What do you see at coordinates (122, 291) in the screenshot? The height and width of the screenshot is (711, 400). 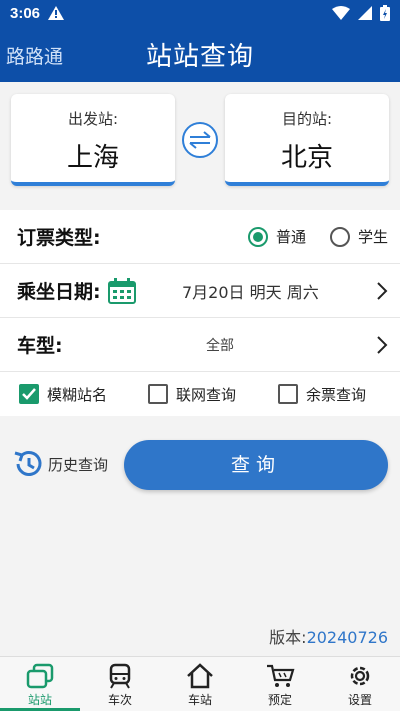 I see `calendar-icon` at bounding box center [122, 291].